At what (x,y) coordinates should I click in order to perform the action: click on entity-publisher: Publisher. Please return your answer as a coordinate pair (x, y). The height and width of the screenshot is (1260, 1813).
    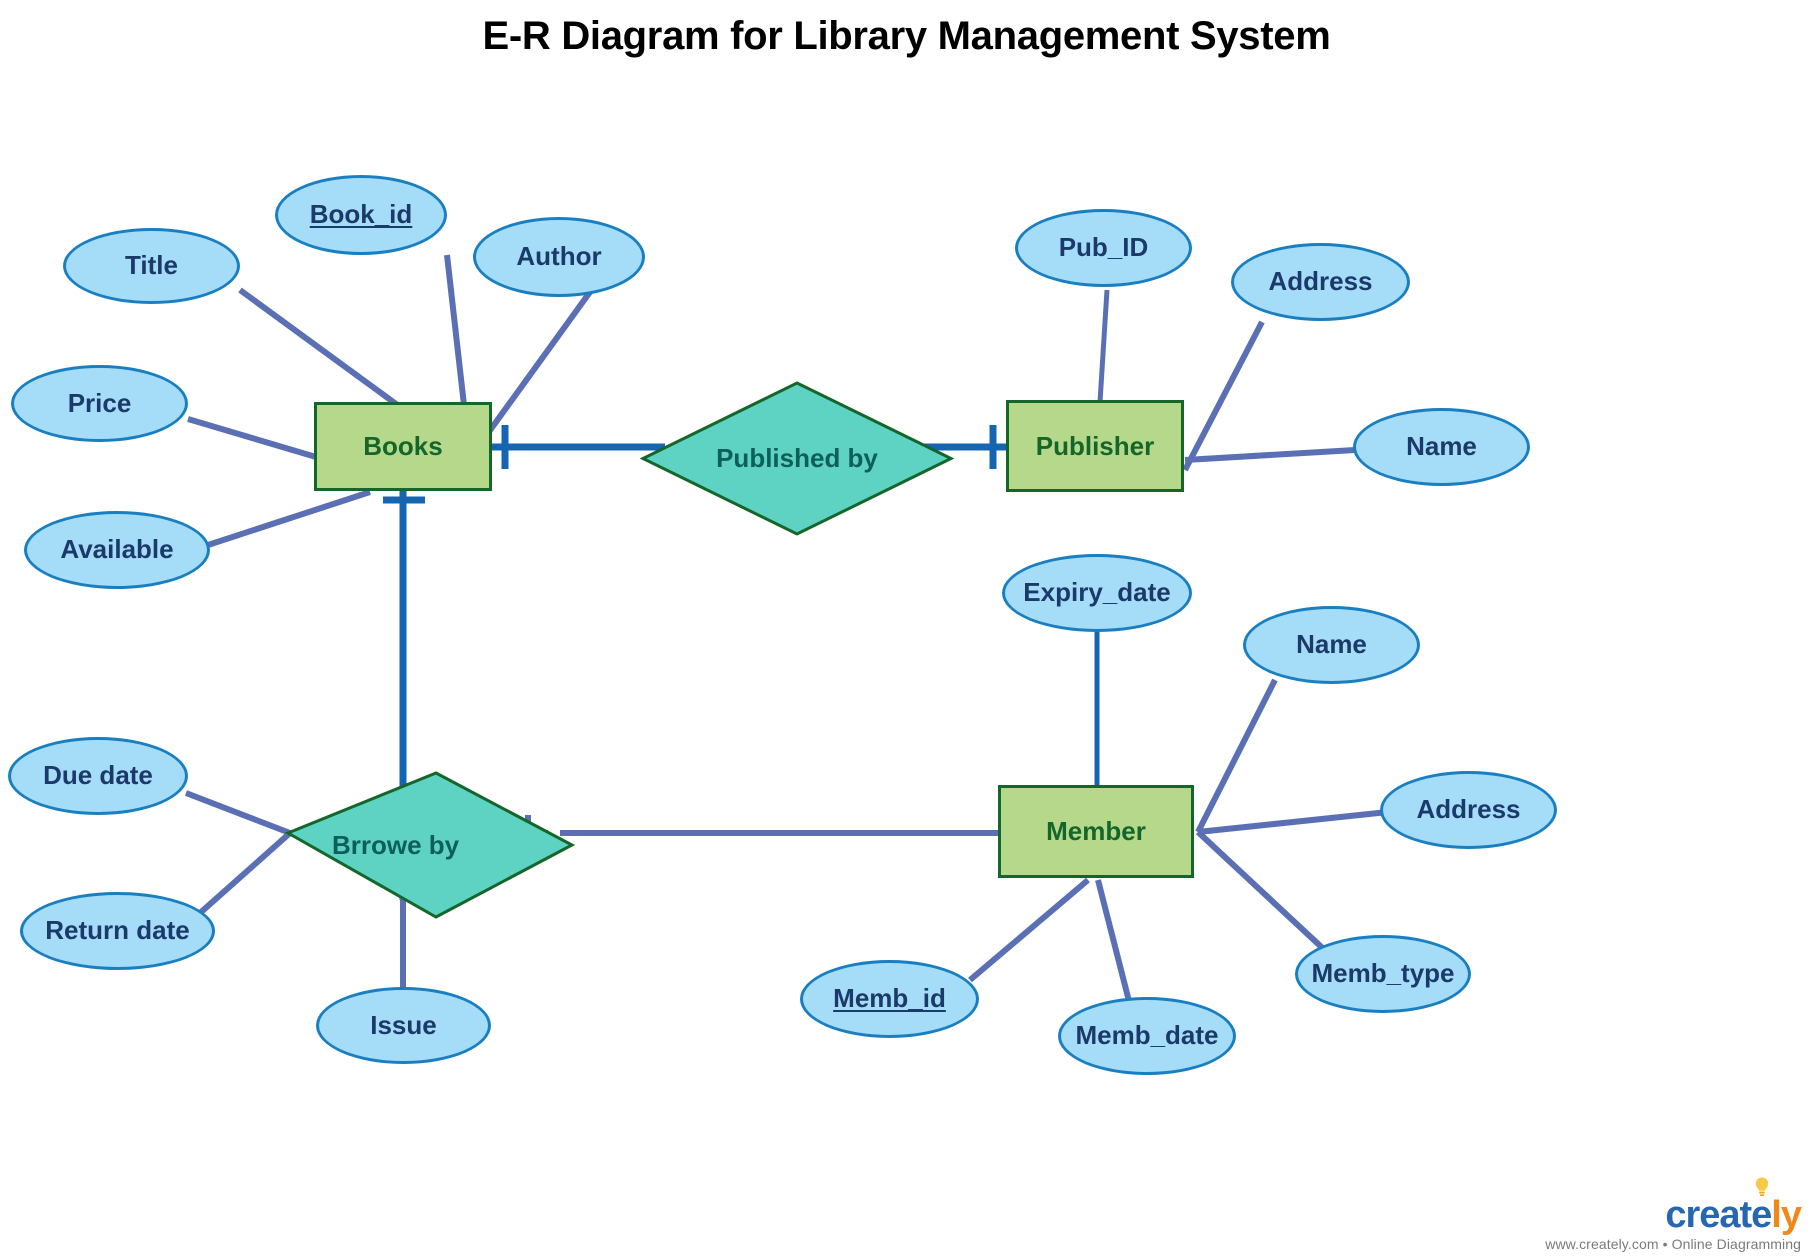
    Looking at the image, I should click on (1095, 446).